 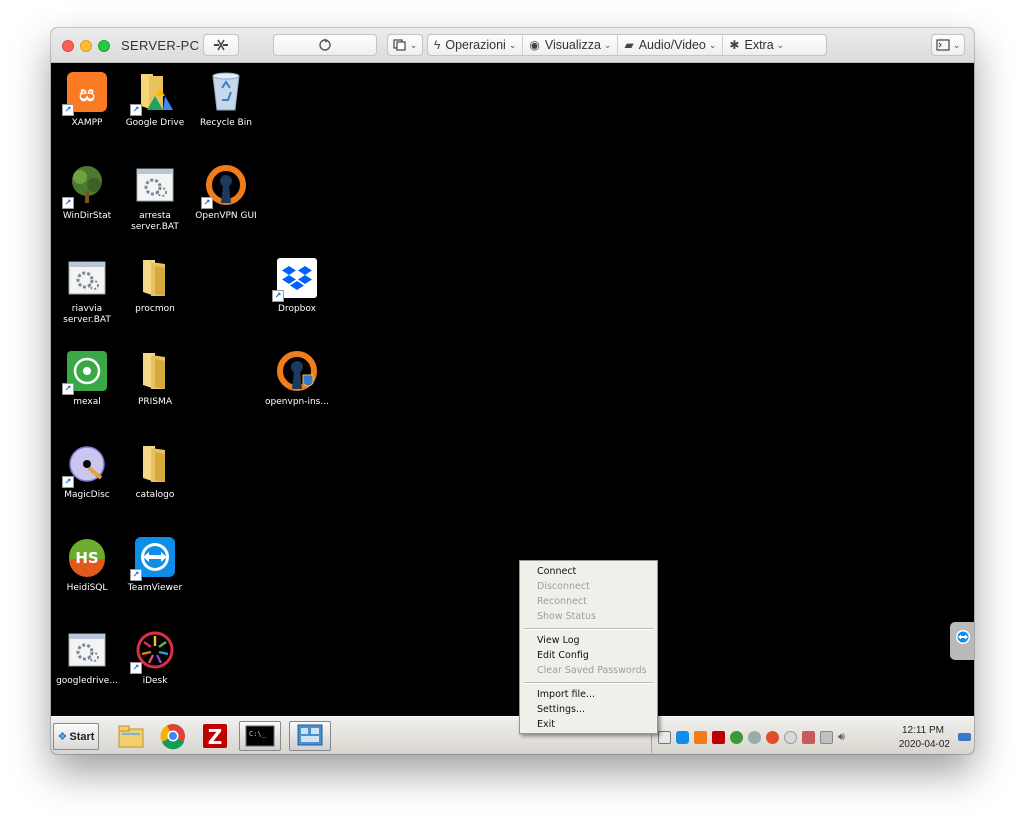 What do you see at coordinates (772, 737) in the screenshot?
I see `antivirus-tray-icon` at bounding box center [772, 737].